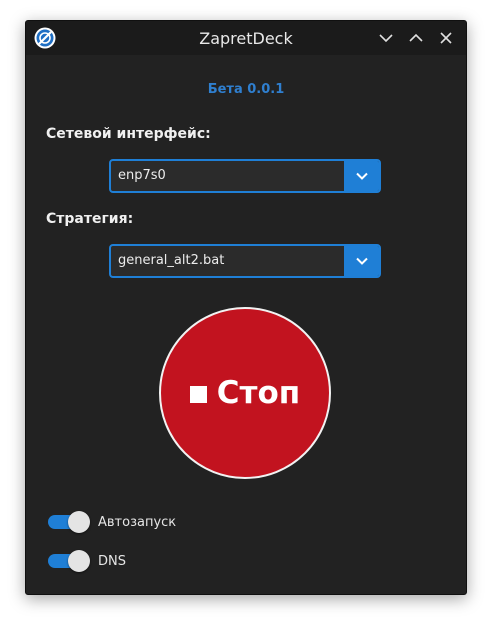 Image resolution: width=490 pixels, height=624 pixels. I want to click on autostart-toggle, so click(70, 522).